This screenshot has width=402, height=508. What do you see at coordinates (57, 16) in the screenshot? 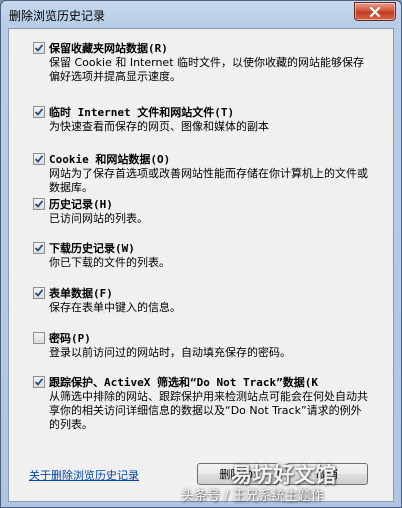
I see `window-title: 删除浏览历史记录` at bounding box center [57, 16].